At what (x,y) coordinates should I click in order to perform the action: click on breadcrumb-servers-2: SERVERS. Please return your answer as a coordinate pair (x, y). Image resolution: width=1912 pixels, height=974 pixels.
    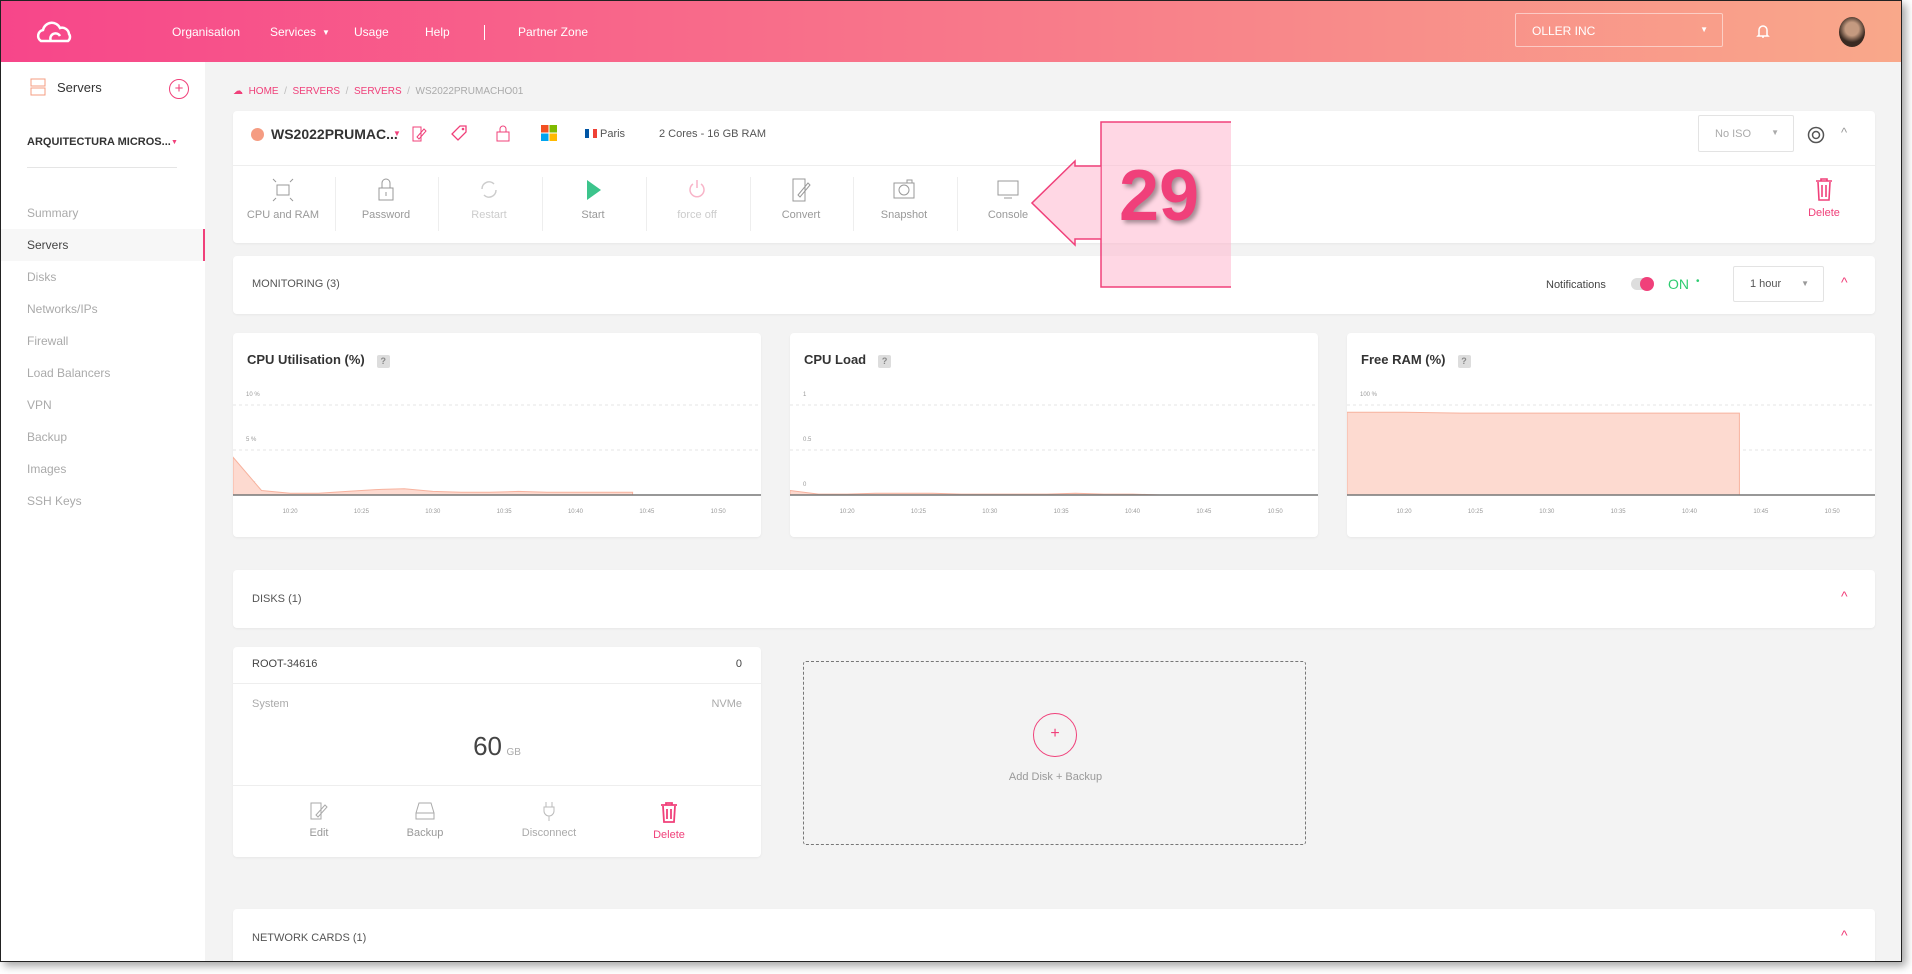
    Looking at the image, I should click on (378, 91).